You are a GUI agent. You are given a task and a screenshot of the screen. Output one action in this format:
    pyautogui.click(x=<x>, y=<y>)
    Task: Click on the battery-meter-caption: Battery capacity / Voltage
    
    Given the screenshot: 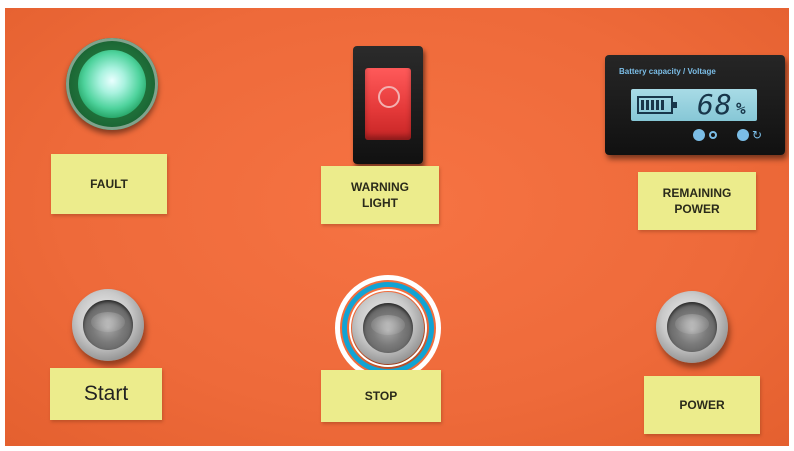 What is the action you would take?
    pyautogui.click(x=667, y=71)
    